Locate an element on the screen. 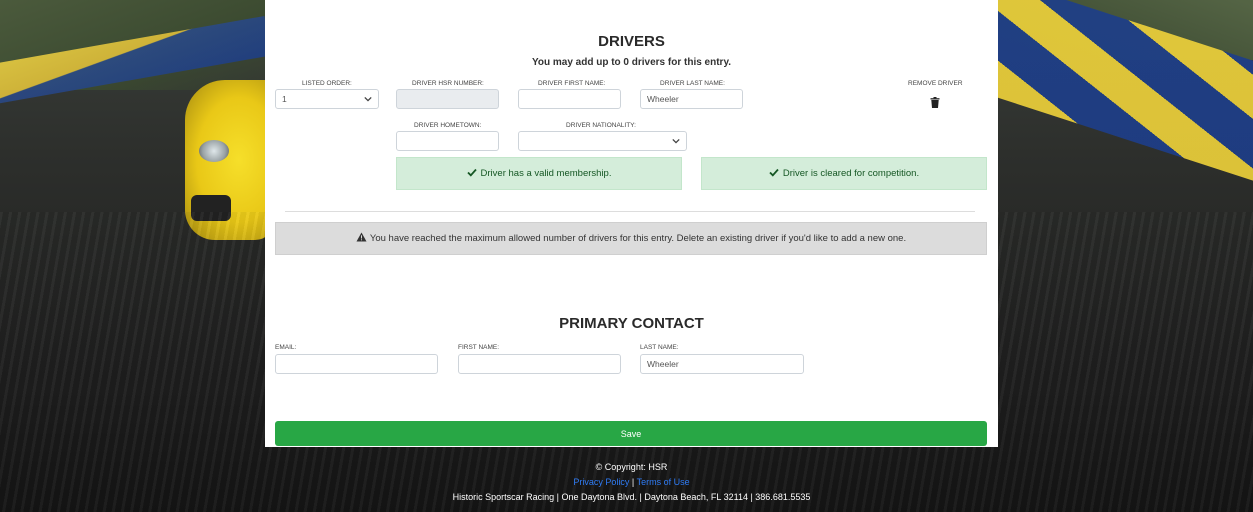 This screenshot has width=1253, height=512. hsr-number-label: DRIVER HSR NUMBER: is located at coordinates (448, 83).